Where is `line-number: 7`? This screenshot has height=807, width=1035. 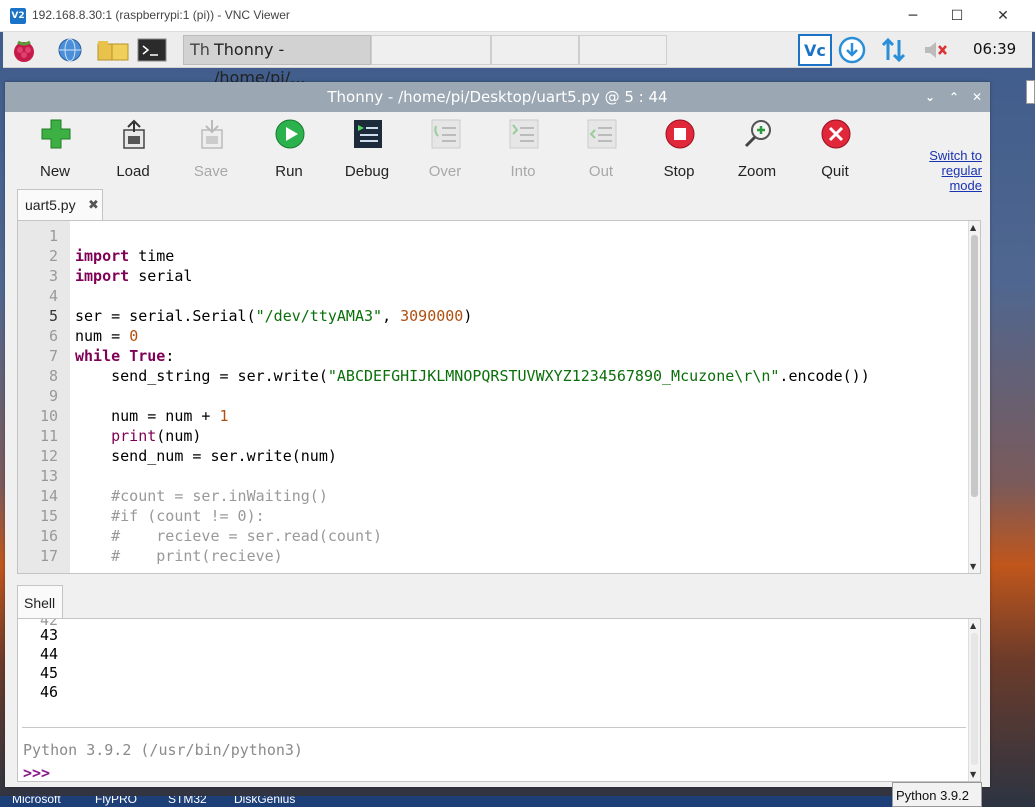 line-number: 7 is located at coordinates (53, 356).